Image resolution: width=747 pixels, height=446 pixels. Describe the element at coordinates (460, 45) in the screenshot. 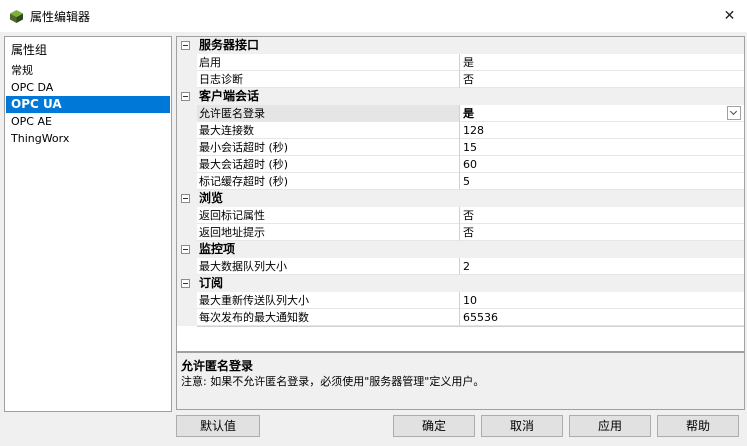

I see `category-server-interface: 服务器接口` at that location.